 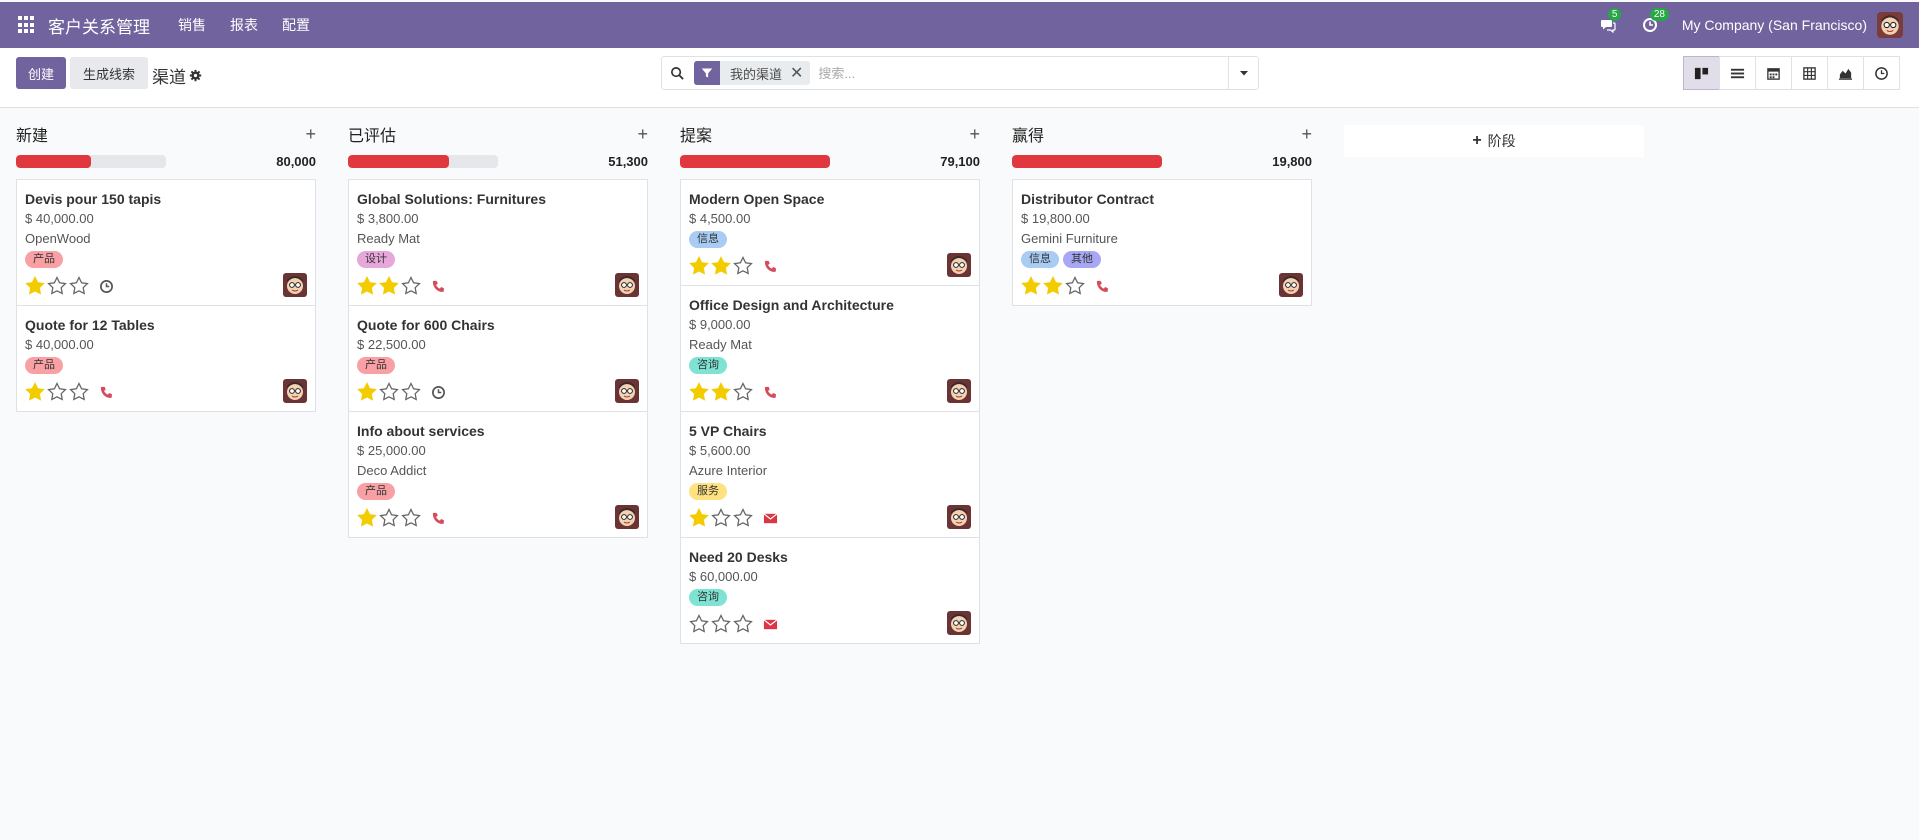 I want to click on search-input, so click(x=1018, y=73).